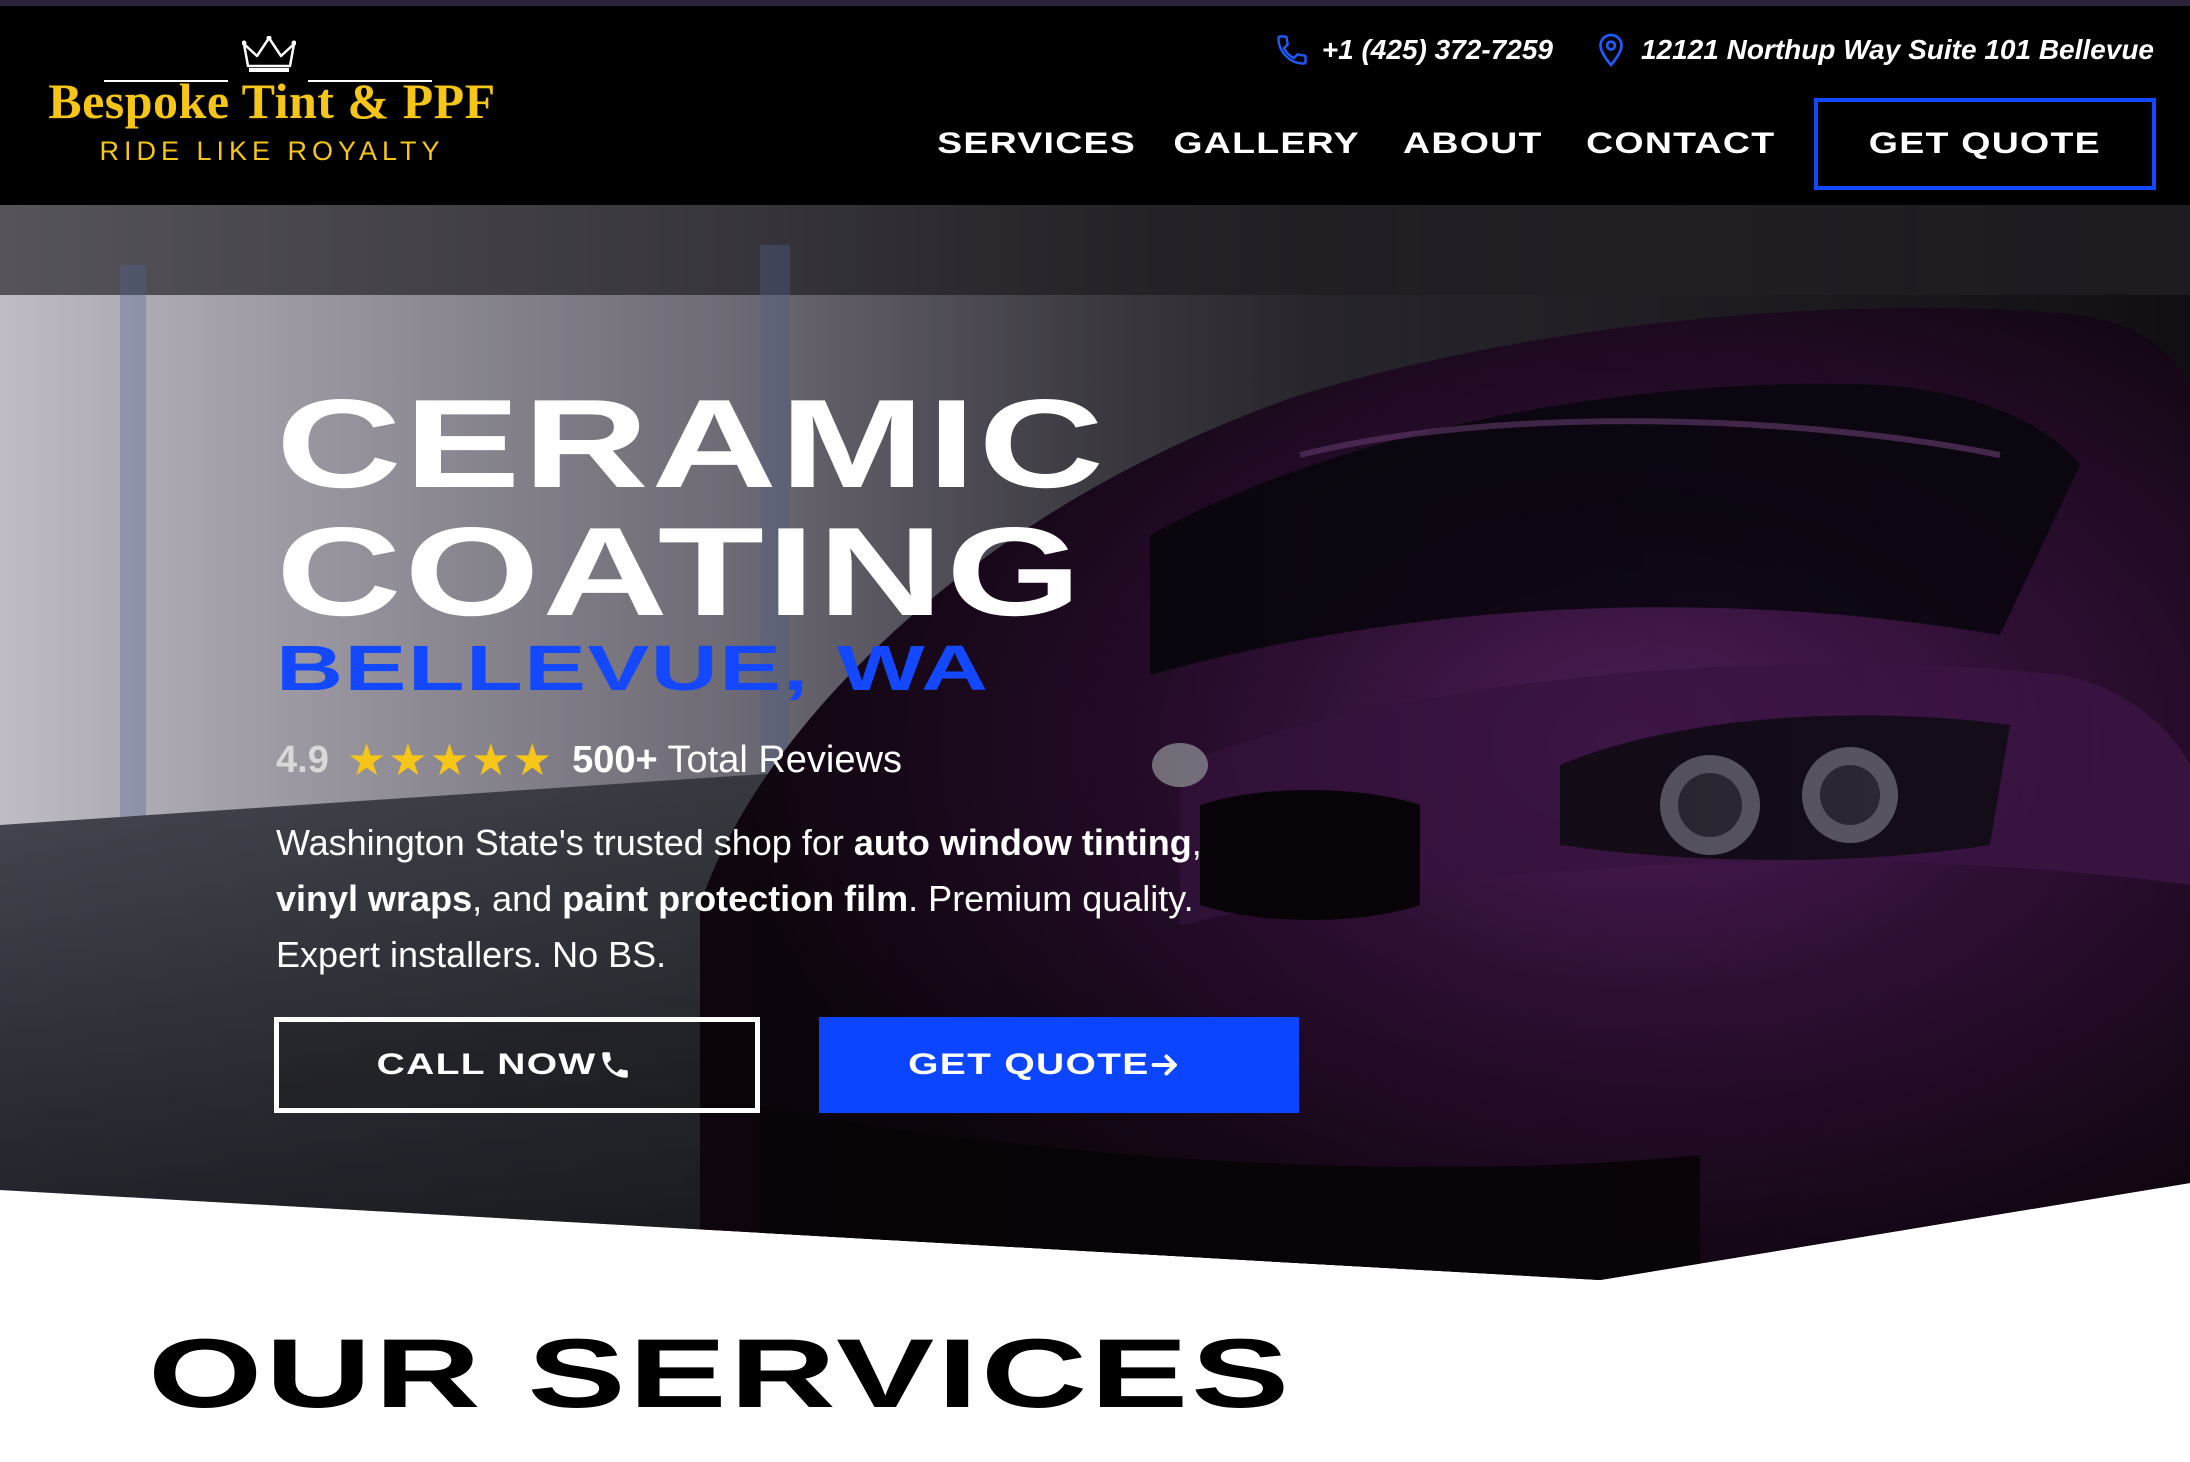 The width and height of the screenshot is (2190, 1462). What do you see at coordinates (1473, 144) in the screenshot?
I see `nav-about: ABOUT` at bounding box center [1473, 144].